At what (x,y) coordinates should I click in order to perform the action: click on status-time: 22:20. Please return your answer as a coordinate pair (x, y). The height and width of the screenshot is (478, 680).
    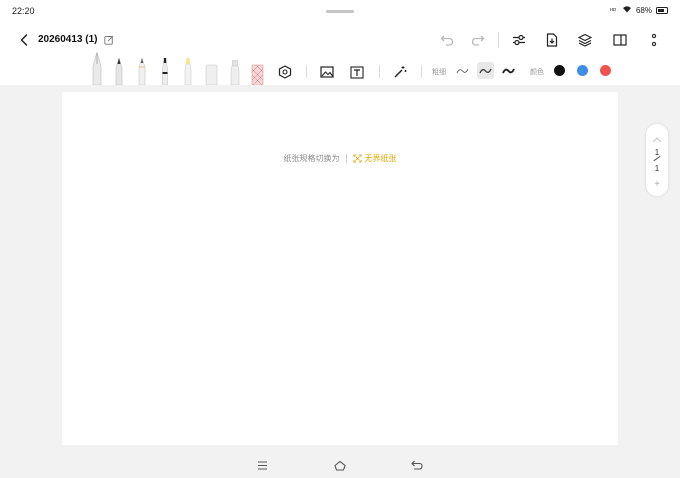
    Looking at the image, I should click on (23, 11).